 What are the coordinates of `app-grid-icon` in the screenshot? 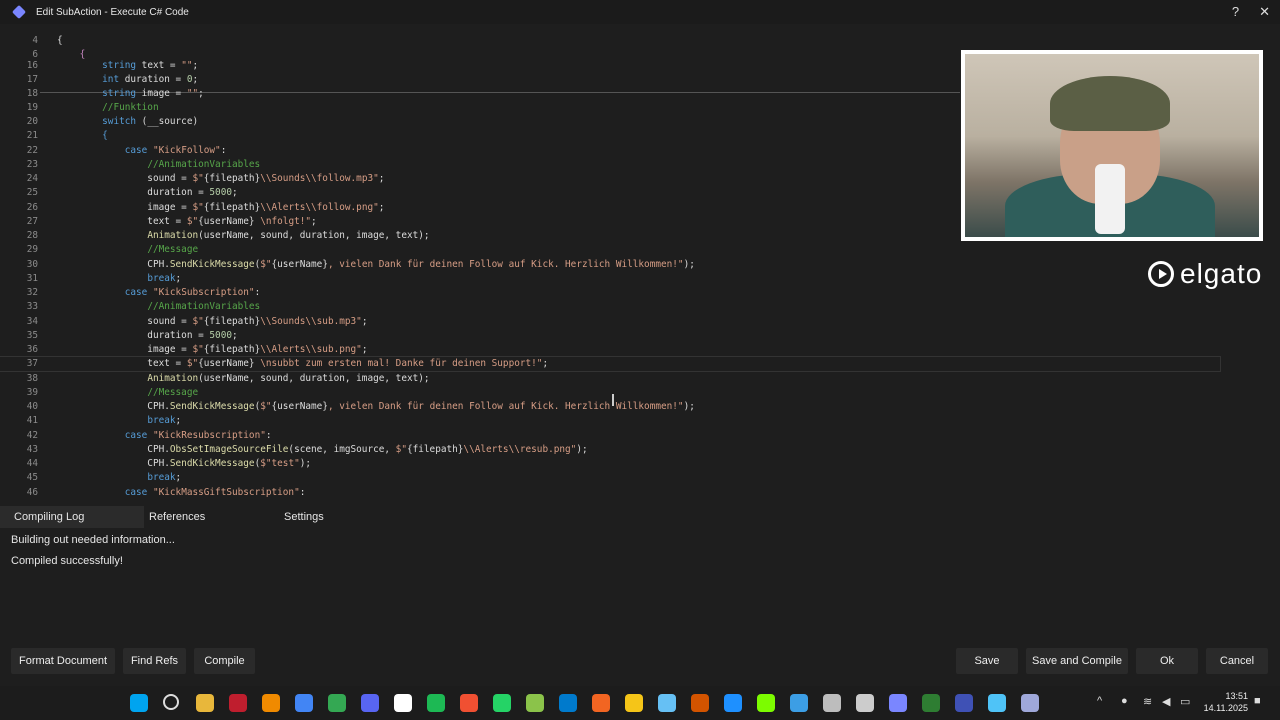 It's located at (931, 703).